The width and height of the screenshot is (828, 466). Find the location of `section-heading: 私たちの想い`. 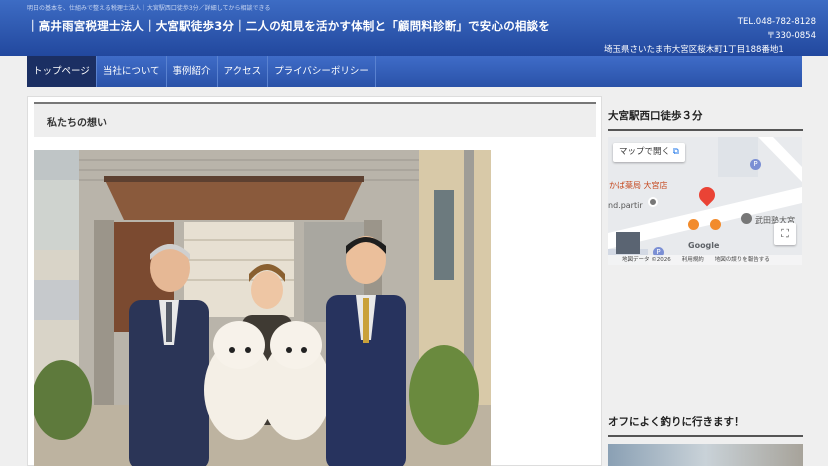

section-heading: 私たちの想い is located at coordinates (315, 119).